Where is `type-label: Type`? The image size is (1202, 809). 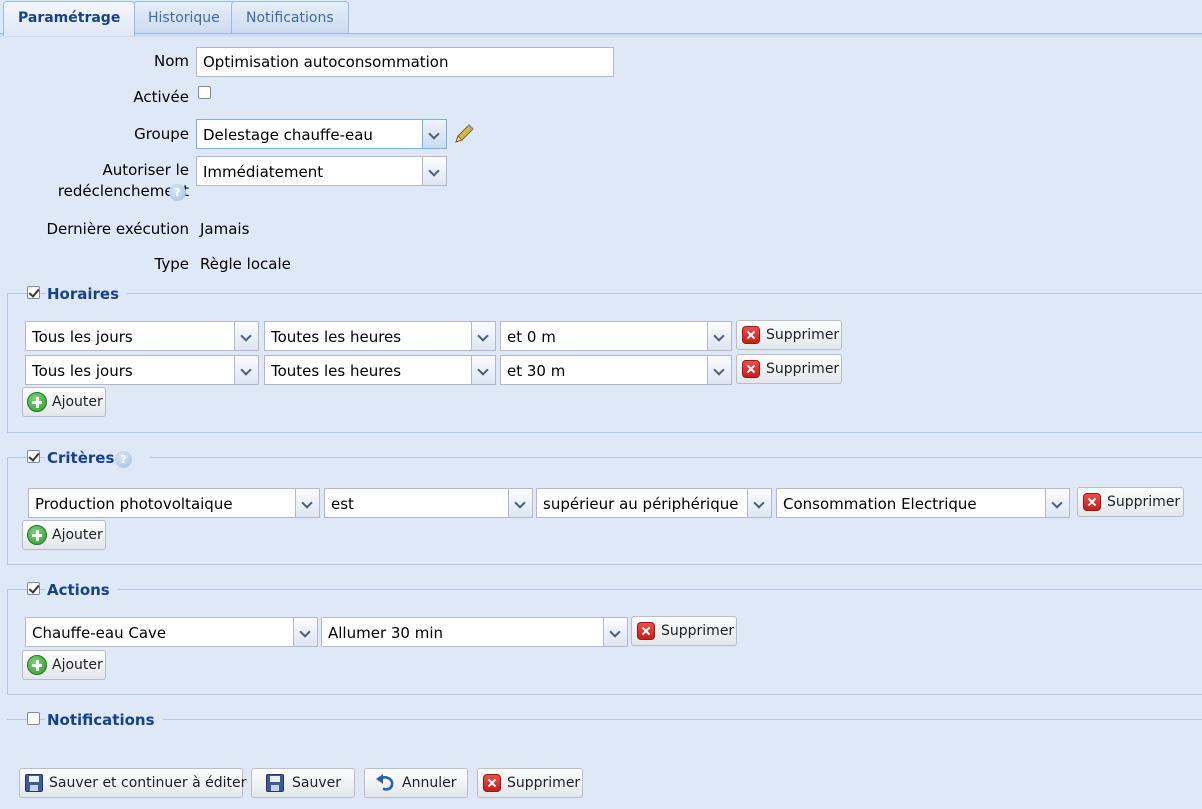 type-label: Type is located at coordinates (171, 264).